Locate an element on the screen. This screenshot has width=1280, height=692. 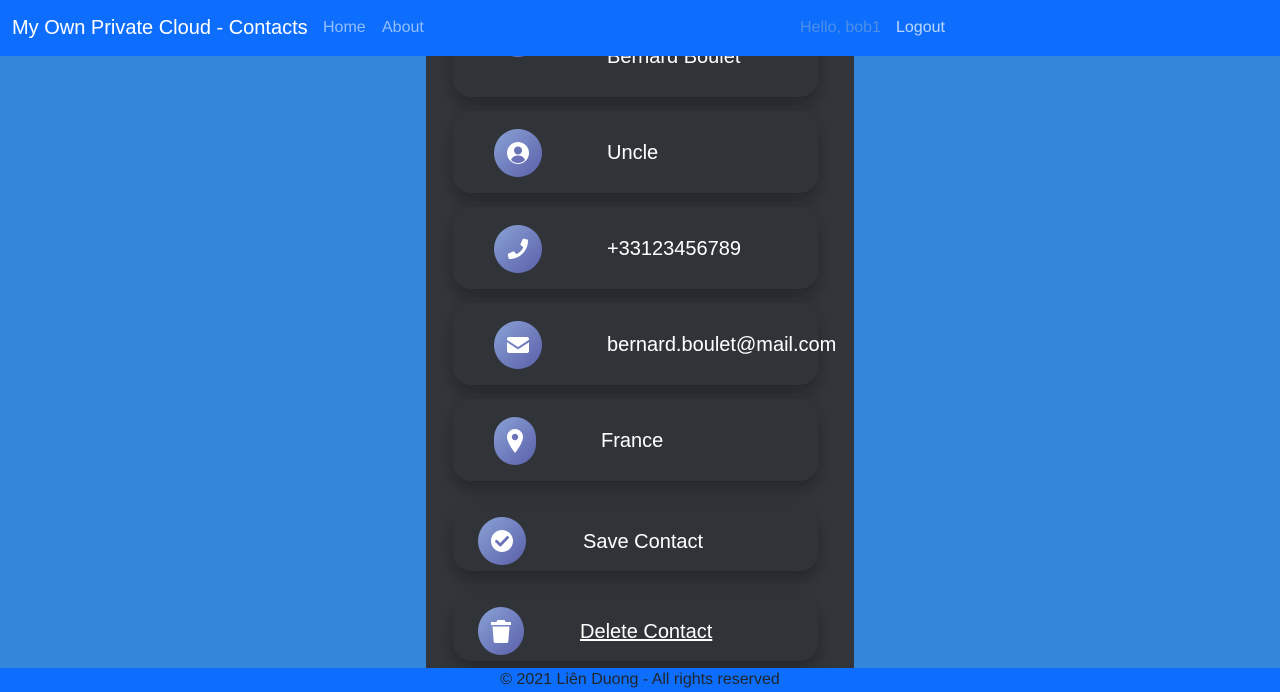
contact-phone: +33123456789 is located at coordinates (674, 249).